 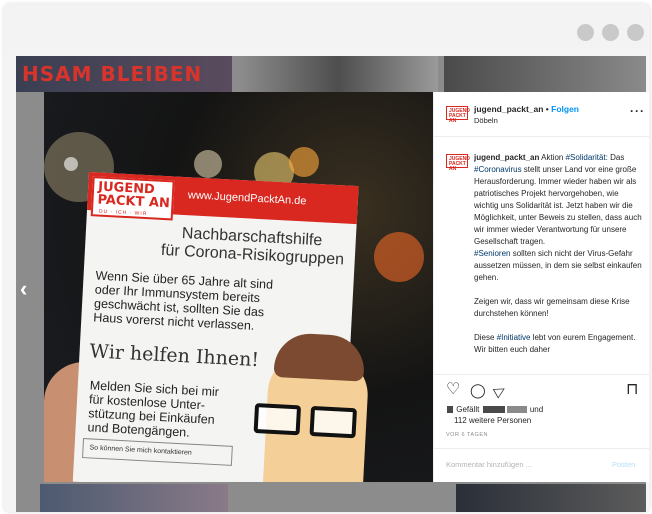 What do you see at coordinates (637, 111) in the screenshot?
I see `more-options-icon: ···` at bounding box center [637, 111].